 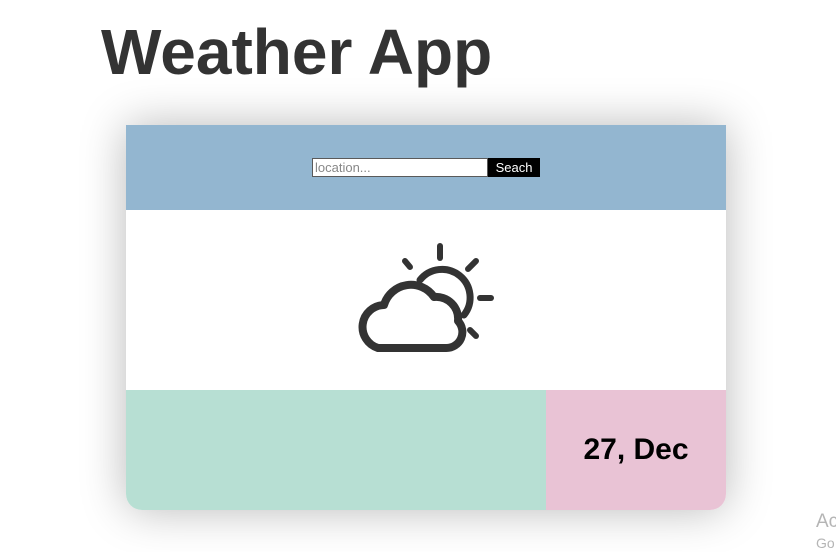 I want to click on page-title: Weather App, so click(x=297, y=52).